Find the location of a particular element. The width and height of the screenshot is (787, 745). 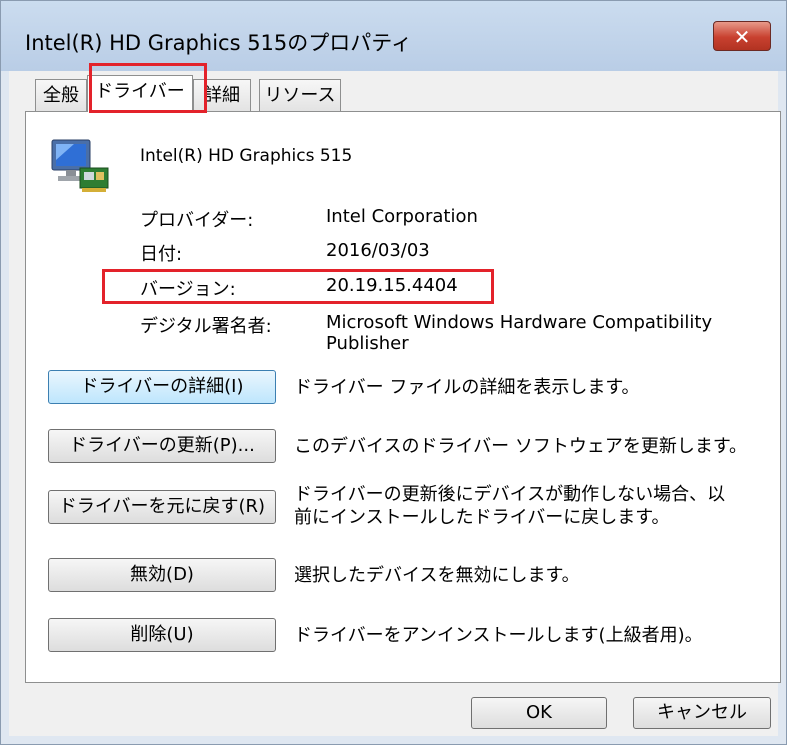

driver-details-button: ドライバーの詳細(I) is located at coordinates (162, 387).